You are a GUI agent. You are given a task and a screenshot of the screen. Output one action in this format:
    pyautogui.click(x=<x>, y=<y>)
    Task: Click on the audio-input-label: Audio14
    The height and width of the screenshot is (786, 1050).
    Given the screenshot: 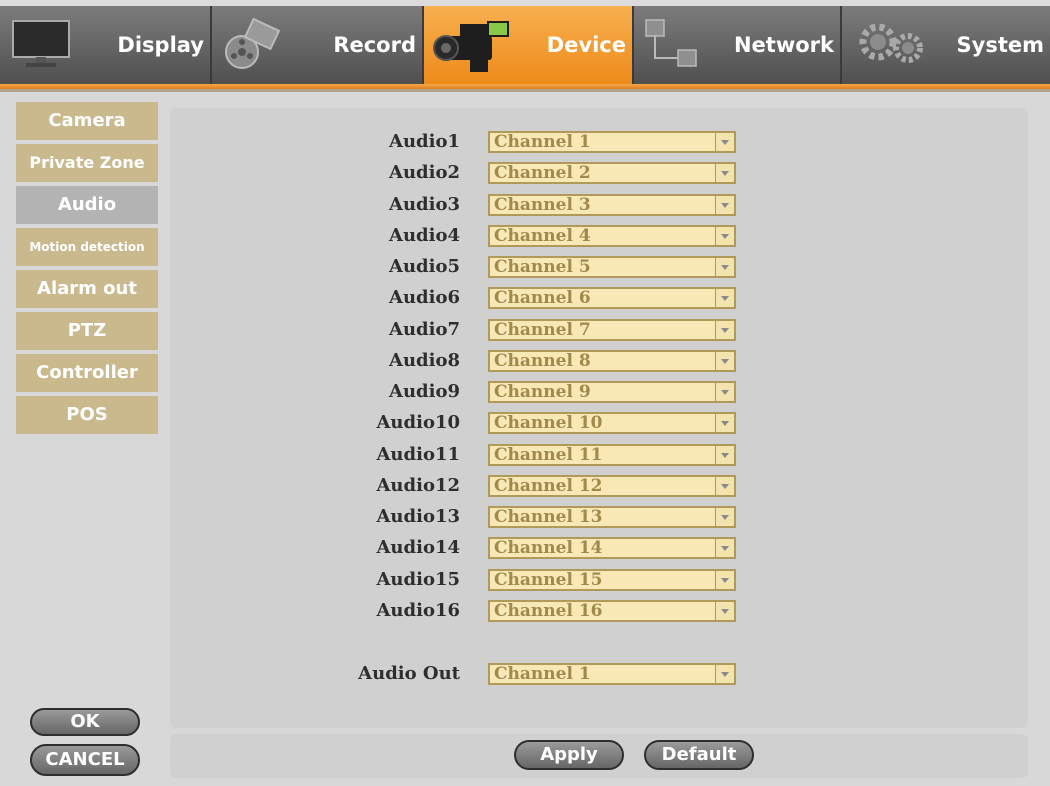 What is the action you would take?
    pyautogui.click(x=418, y=548)
    